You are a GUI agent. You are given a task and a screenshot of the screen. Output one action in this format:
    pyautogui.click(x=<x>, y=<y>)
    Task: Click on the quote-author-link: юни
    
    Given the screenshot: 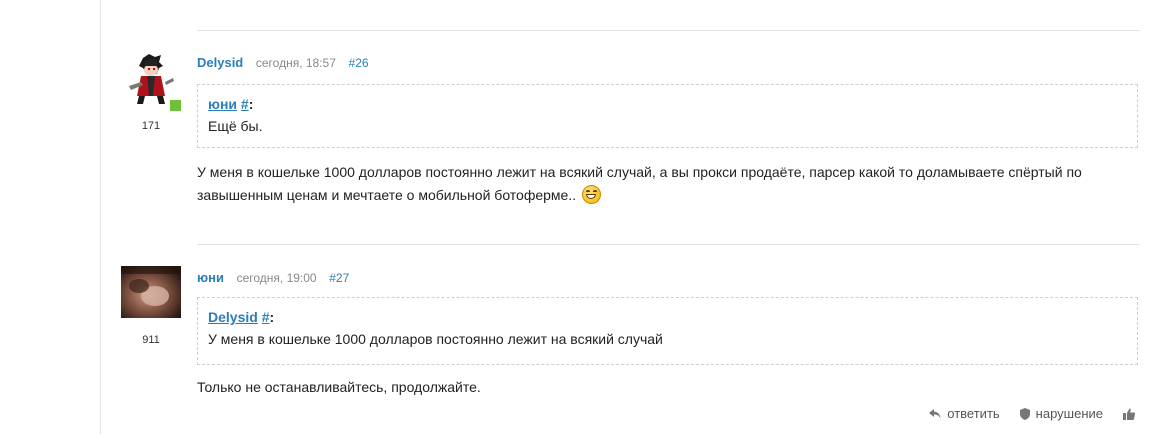 What is the action you would take?
    pyautogui.click(x=222, y=104)
    